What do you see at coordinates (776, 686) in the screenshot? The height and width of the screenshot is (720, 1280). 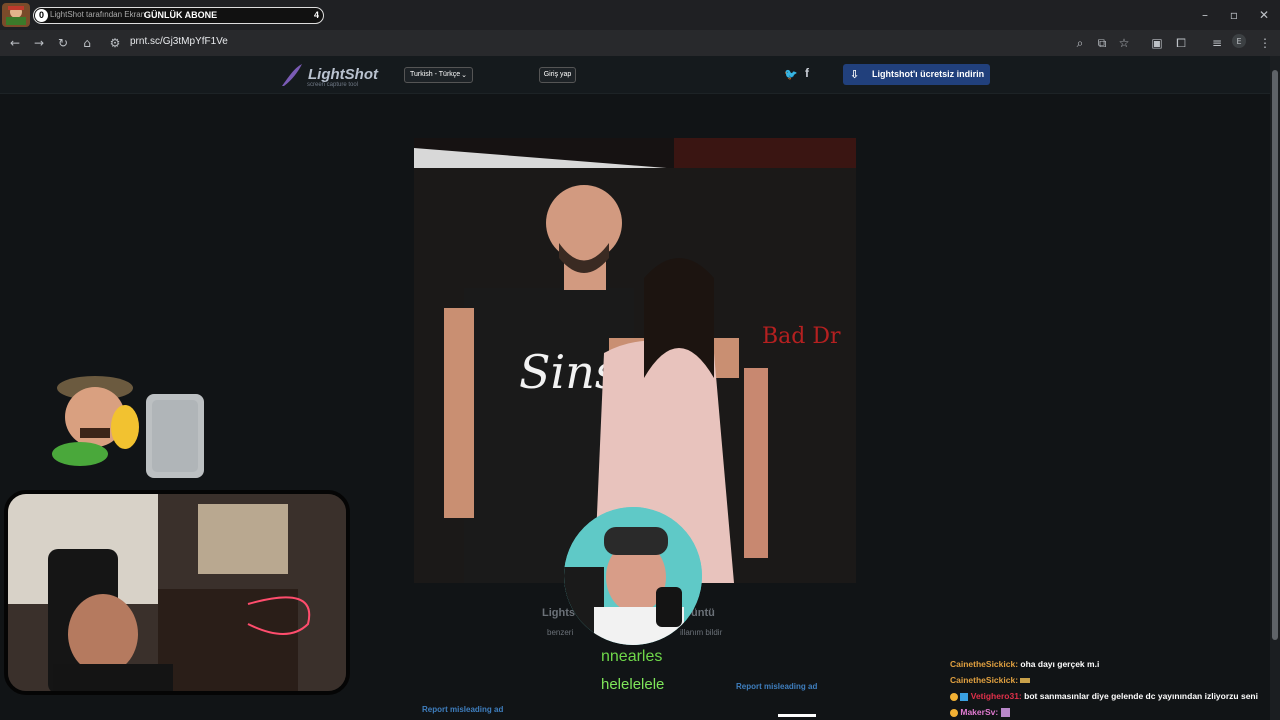 I see `report-ad-link-right: Report misleading ad` at bounding box center [776, 686].